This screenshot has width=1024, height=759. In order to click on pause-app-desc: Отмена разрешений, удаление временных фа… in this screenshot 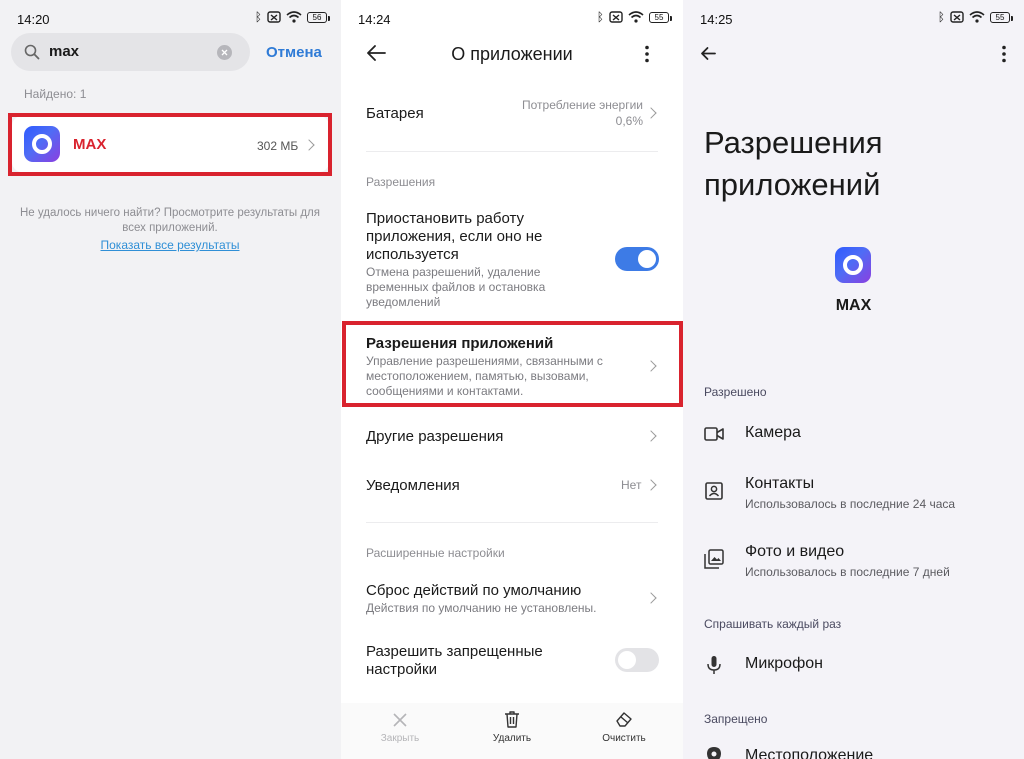, I will do `click(456, 287)`.